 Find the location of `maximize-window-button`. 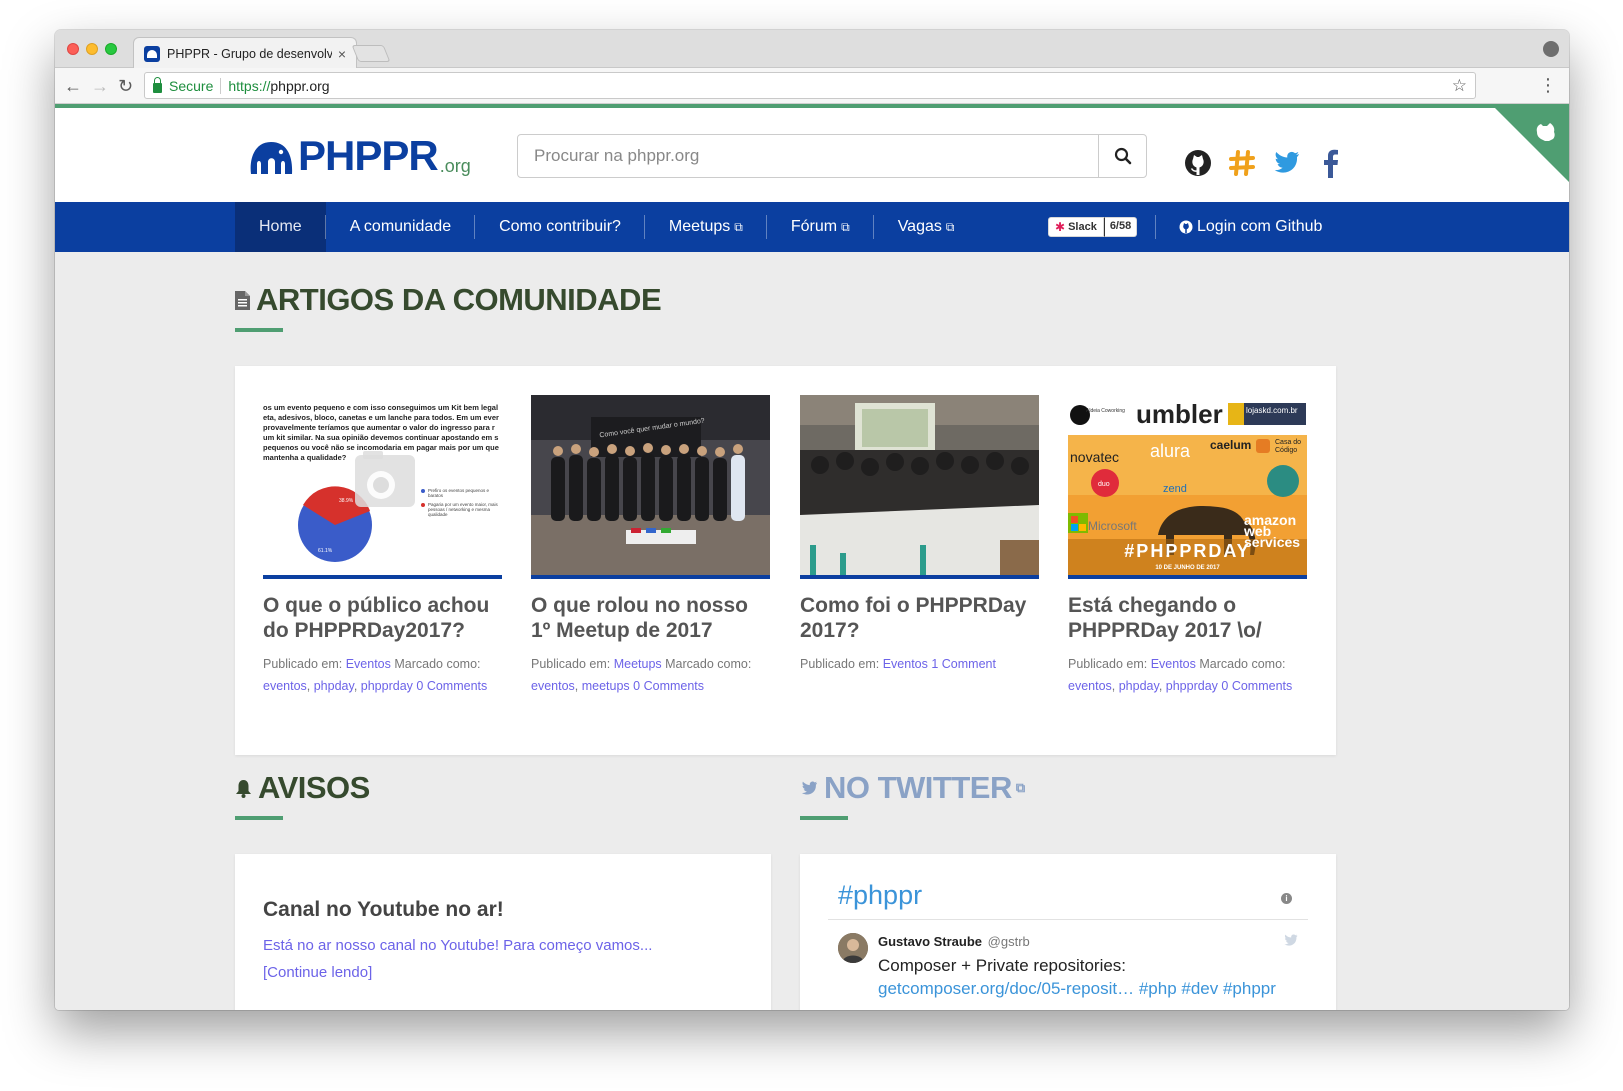

maximize-window-button is located at coordinates (111, 49).